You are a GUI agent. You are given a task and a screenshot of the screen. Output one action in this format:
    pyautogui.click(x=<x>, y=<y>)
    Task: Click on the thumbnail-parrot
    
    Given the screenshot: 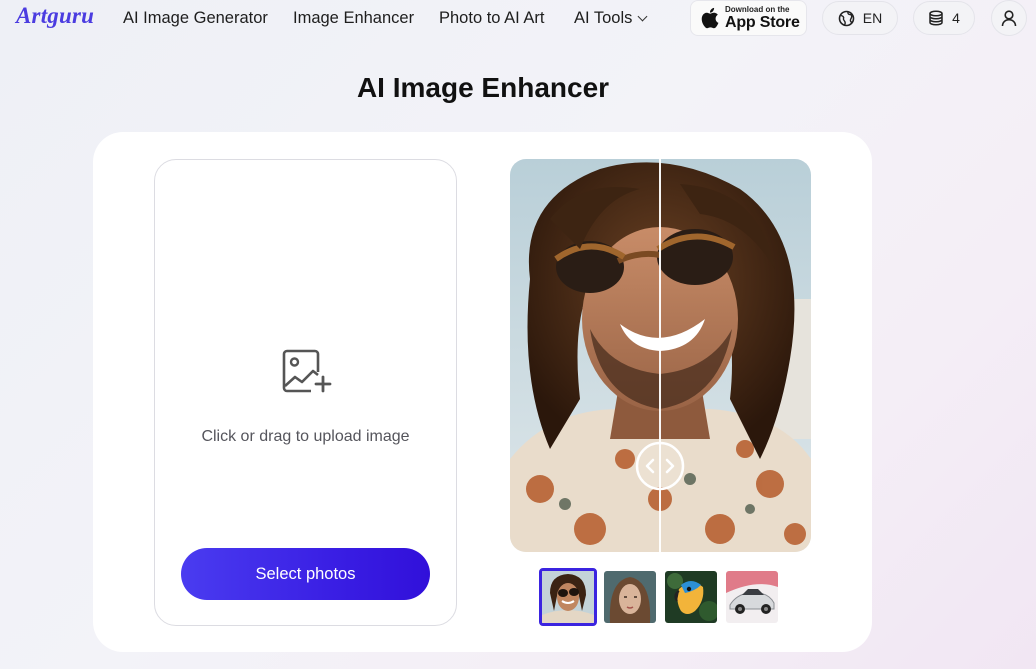 What is the action you would take?
    pyautogui.click(x=691, y=597)
    